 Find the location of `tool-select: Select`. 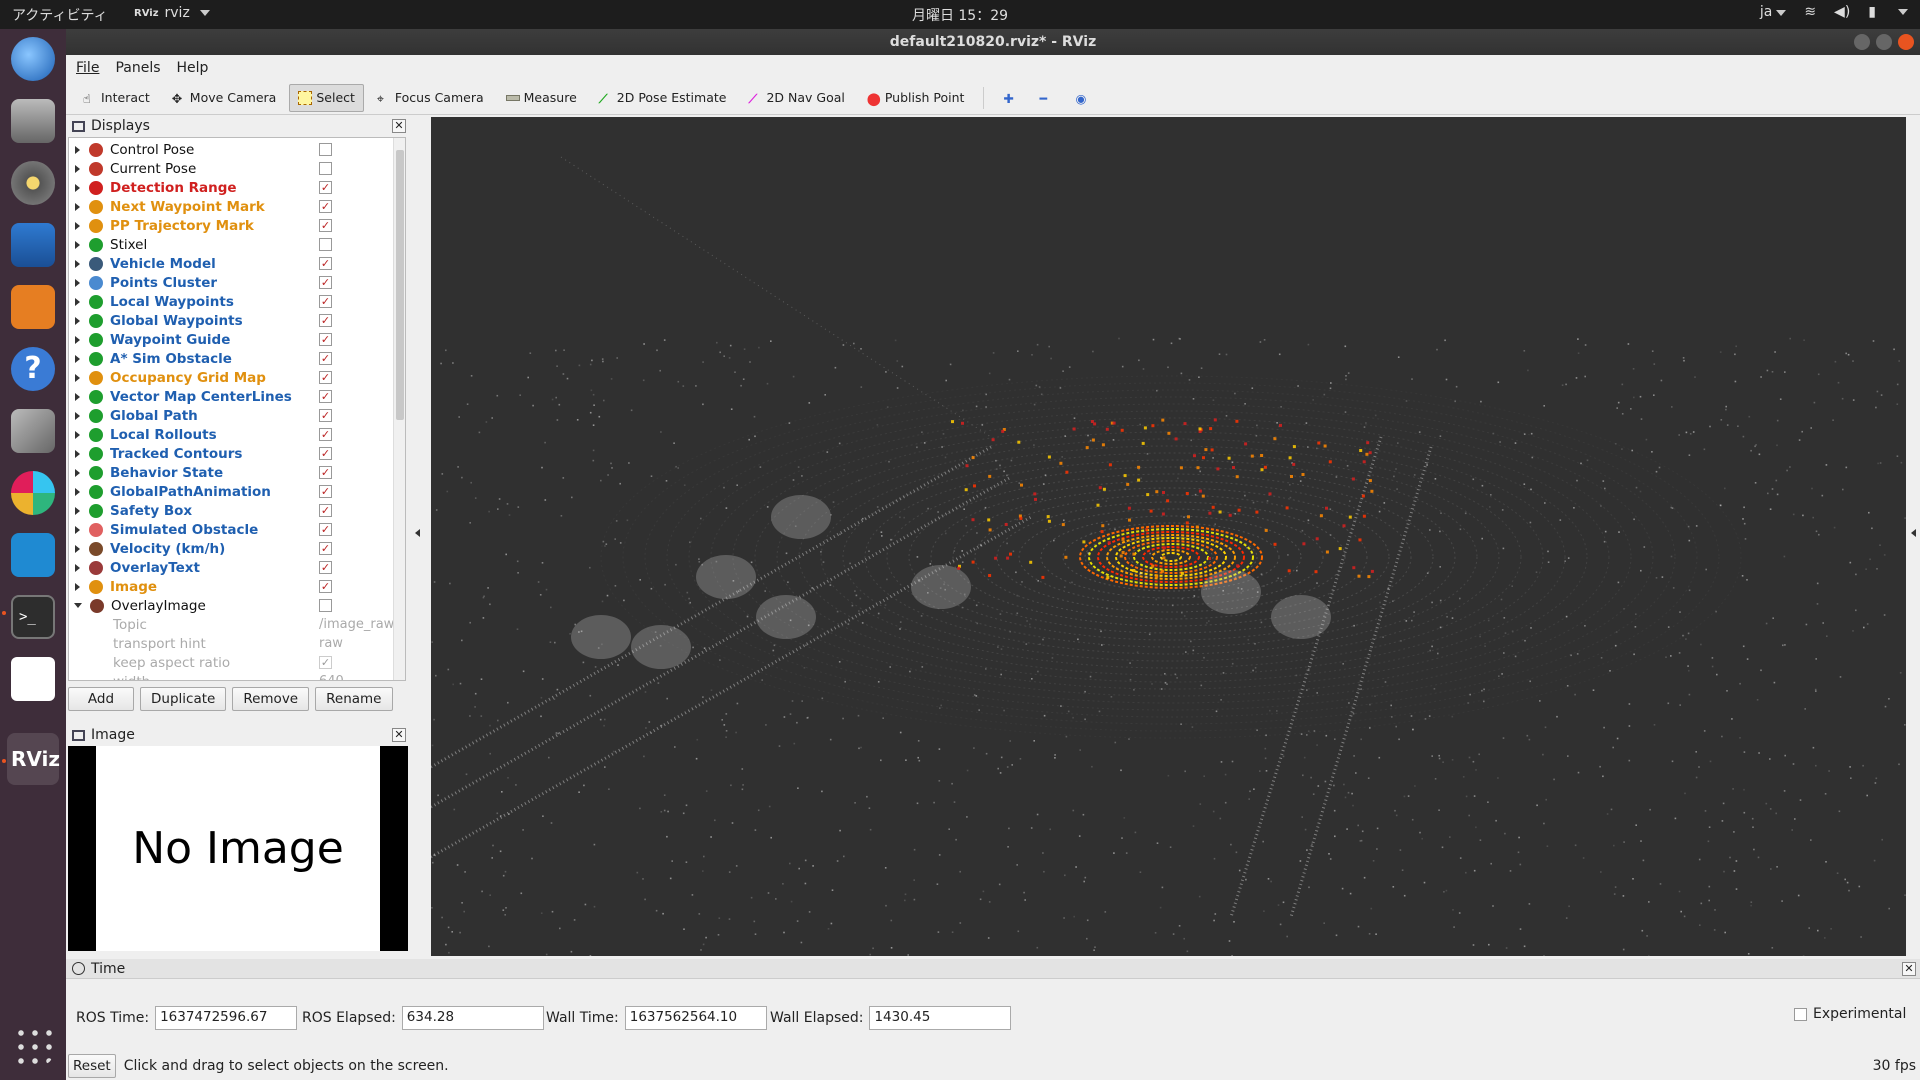

tool-select: Select is located at coordinates (326, 97).